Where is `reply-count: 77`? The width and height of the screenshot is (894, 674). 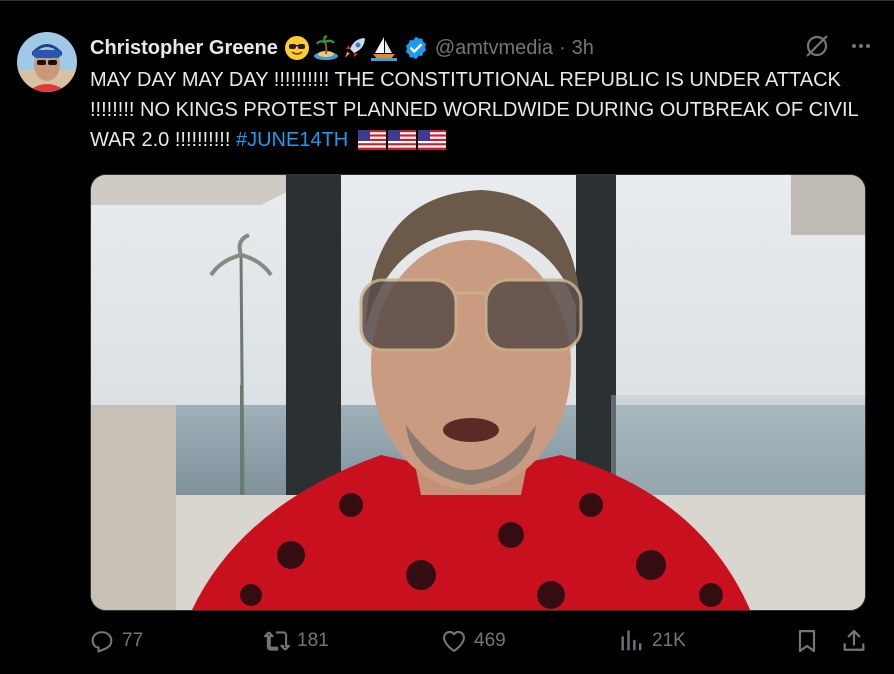
reply-count: 77 is located at coordinates (133, 640).